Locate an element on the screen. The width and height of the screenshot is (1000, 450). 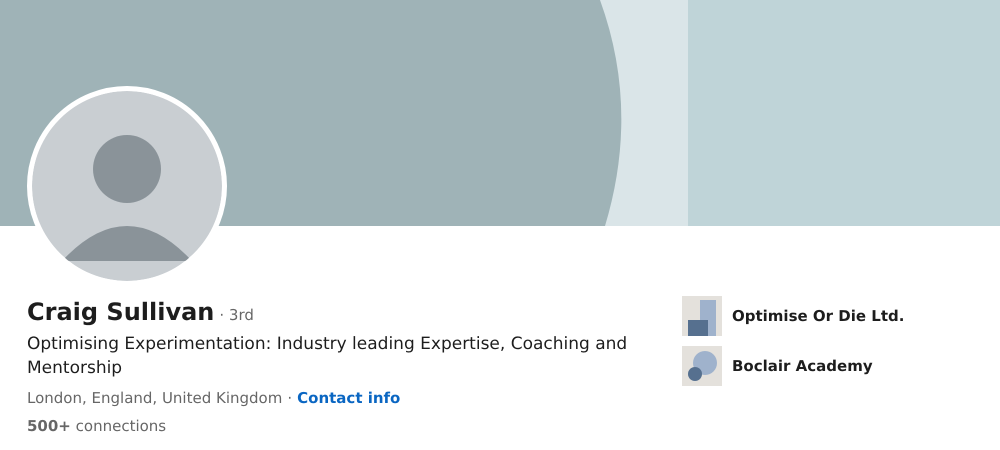
connections-count: 500+ connections is located at coordinates (97, 426).